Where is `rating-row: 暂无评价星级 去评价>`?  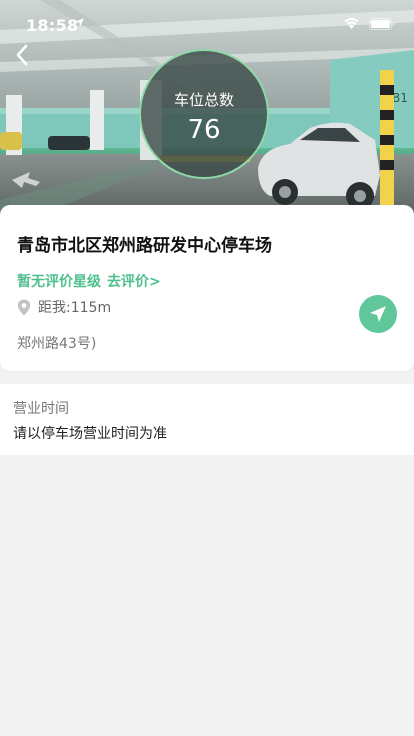 rating-row: 暂无评价星级 去评价> is located at coordinates (89, 281).